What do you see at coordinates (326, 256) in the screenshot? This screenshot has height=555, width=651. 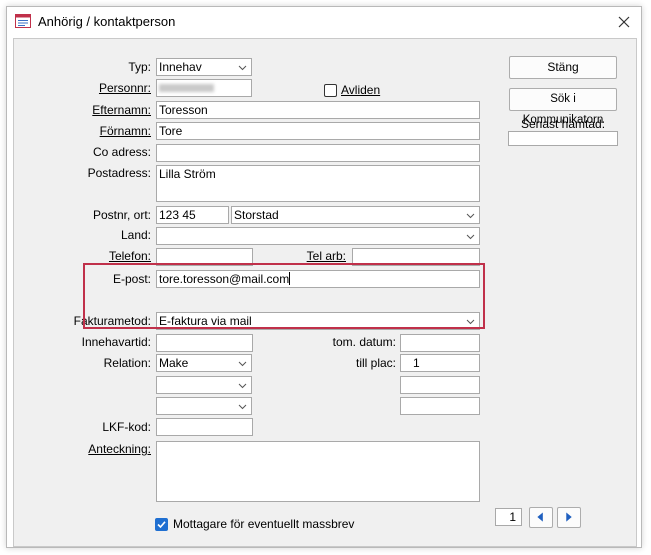 I see `telarb-label: Tel arb:` at bounding box center [326, 256].